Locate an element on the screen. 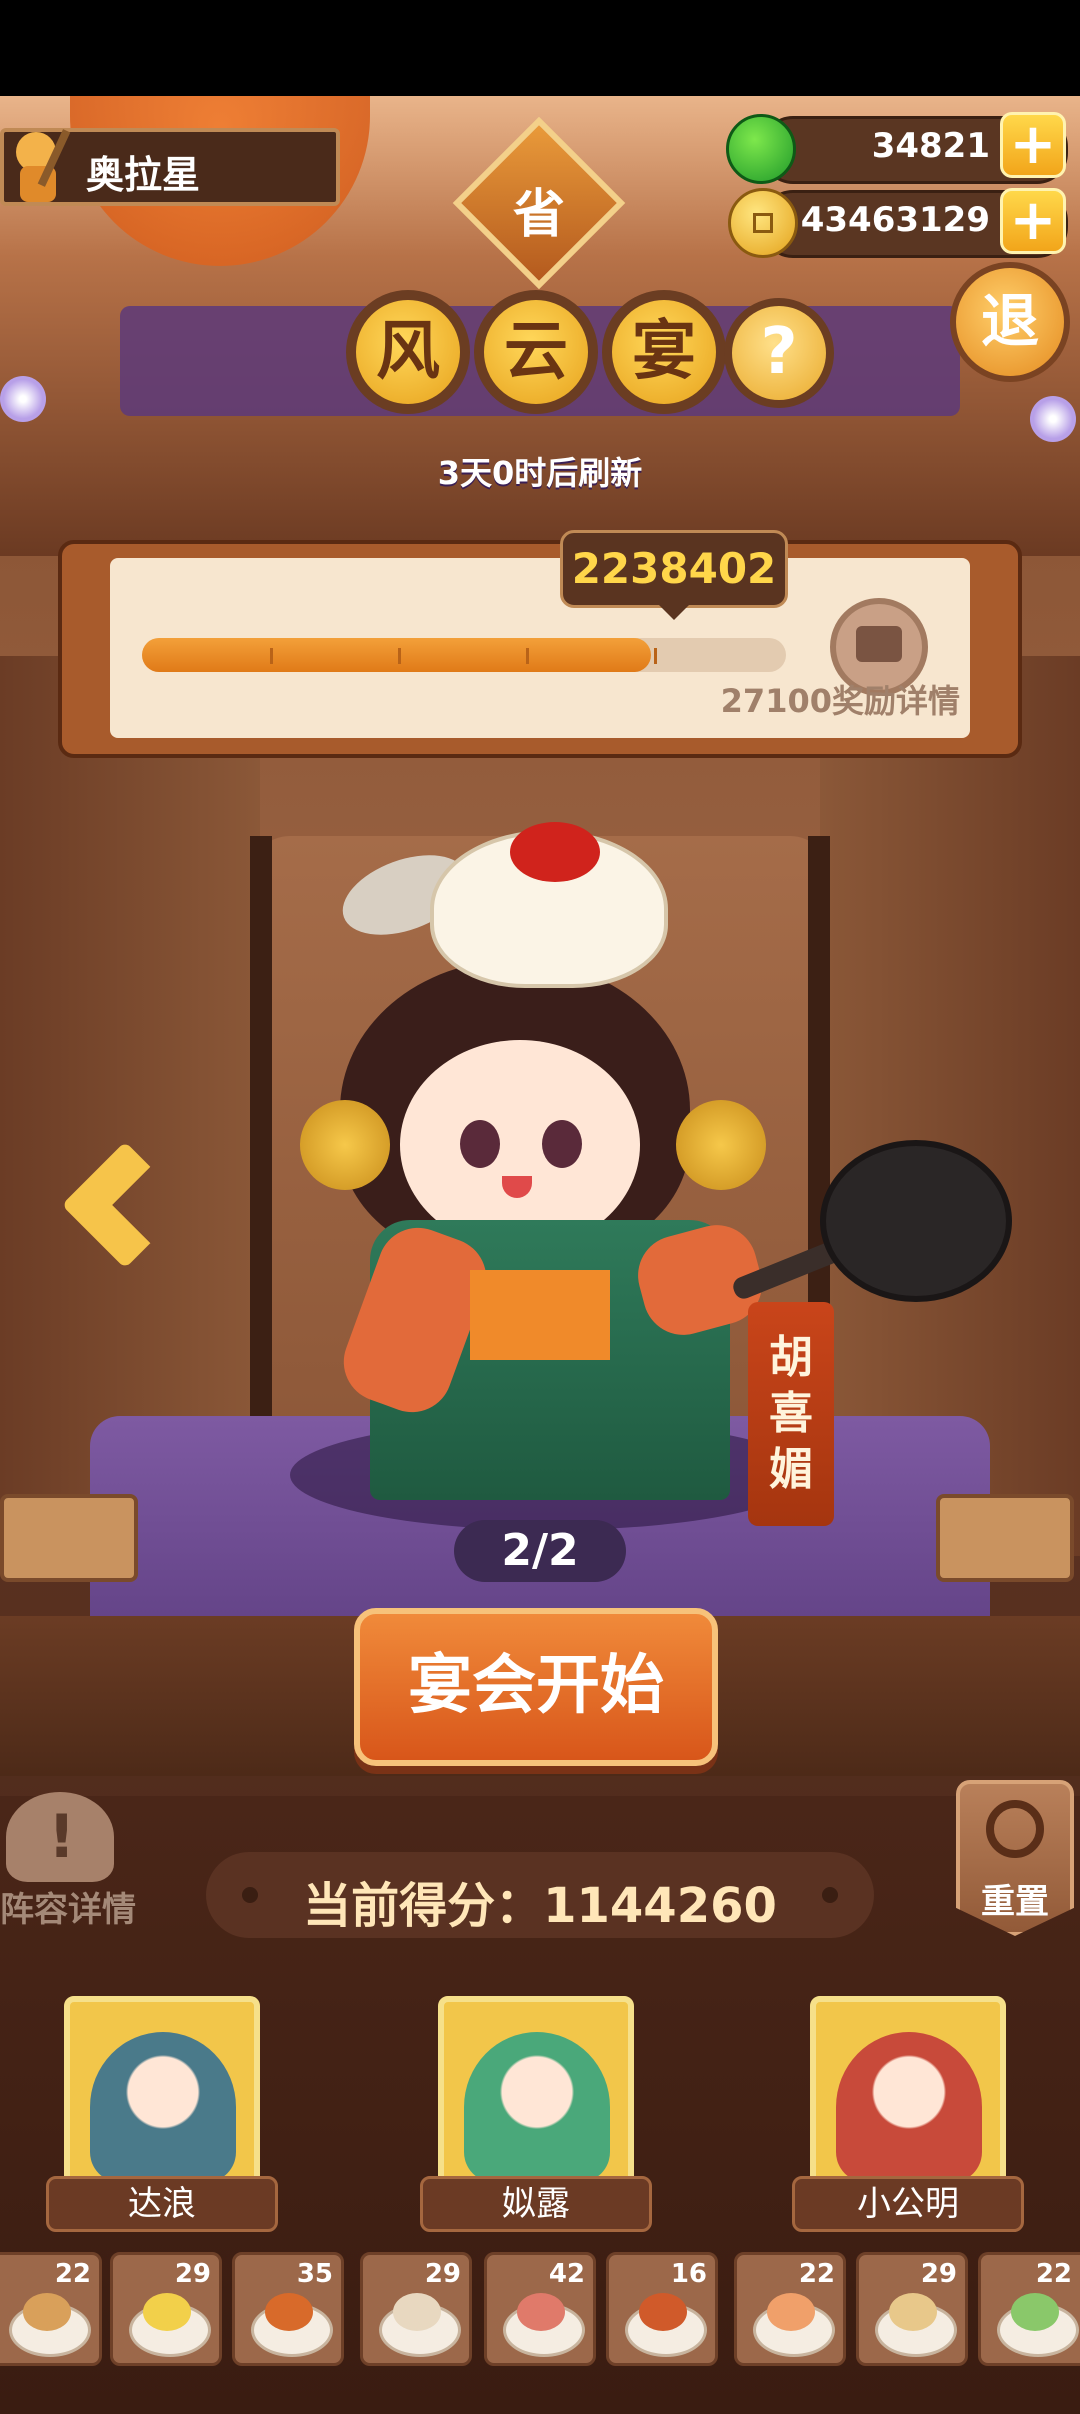  dish-count: 42 is located at coordinates (566, 2274).